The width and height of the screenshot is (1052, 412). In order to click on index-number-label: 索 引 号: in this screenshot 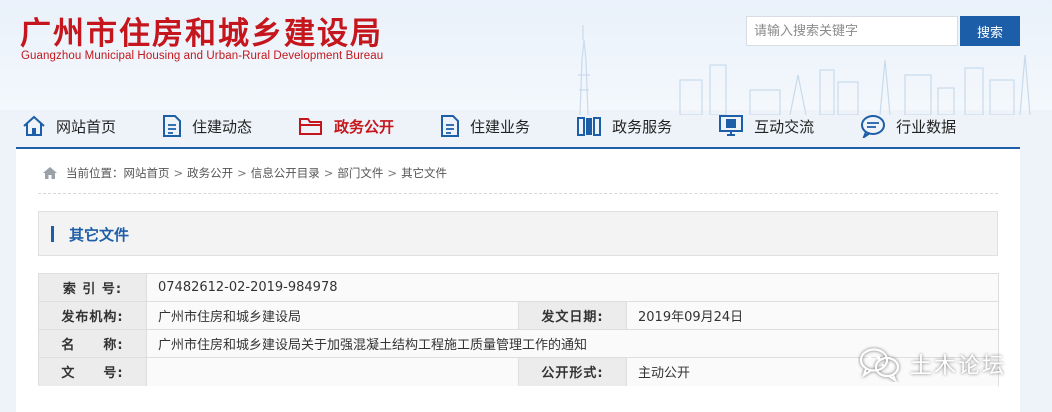, I will do `click(92, 287)`.